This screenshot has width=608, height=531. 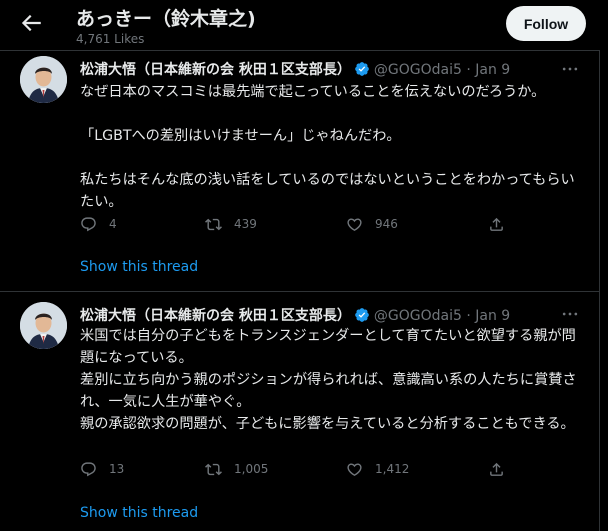 What do you see at coordinates (98, 224) in the screenshot?
I see `reply-button: 4` at bounding box center [98, 224].